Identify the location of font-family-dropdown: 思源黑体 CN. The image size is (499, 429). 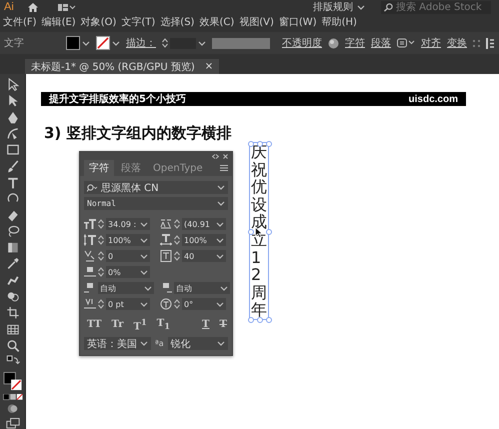
(156, 187).